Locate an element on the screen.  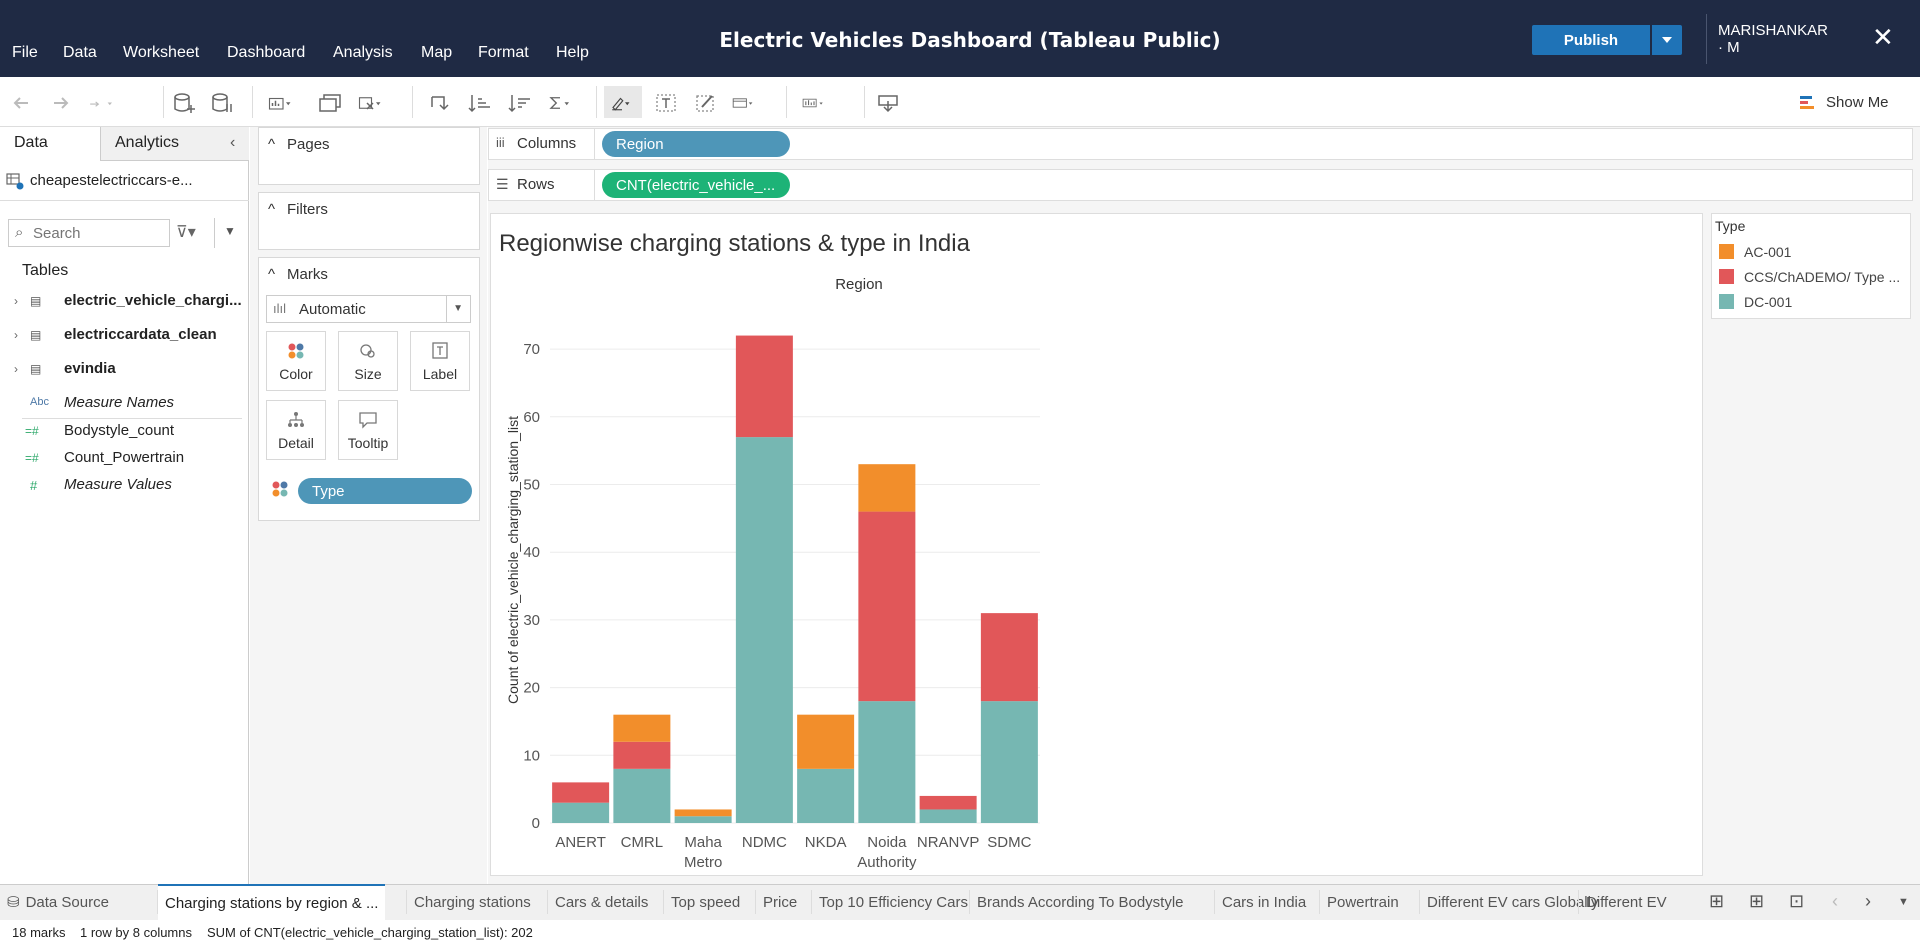
label-button: Label is located at coordinates (440, 361).